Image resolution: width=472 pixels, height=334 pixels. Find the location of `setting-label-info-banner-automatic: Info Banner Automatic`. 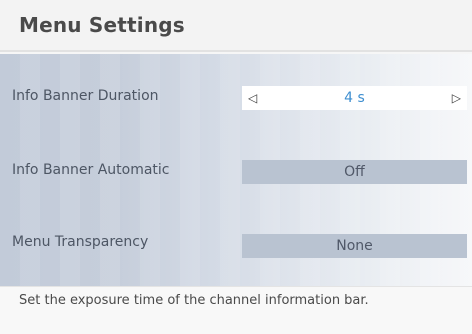

setting-label-info-banner-automatic: Info Banner Automatic is located at coordinates (91, 170).